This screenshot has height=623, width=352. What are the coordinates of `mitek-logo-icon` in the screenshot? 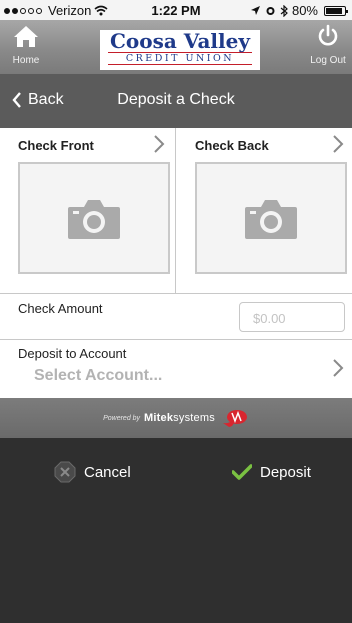 It's located at (234, 418).